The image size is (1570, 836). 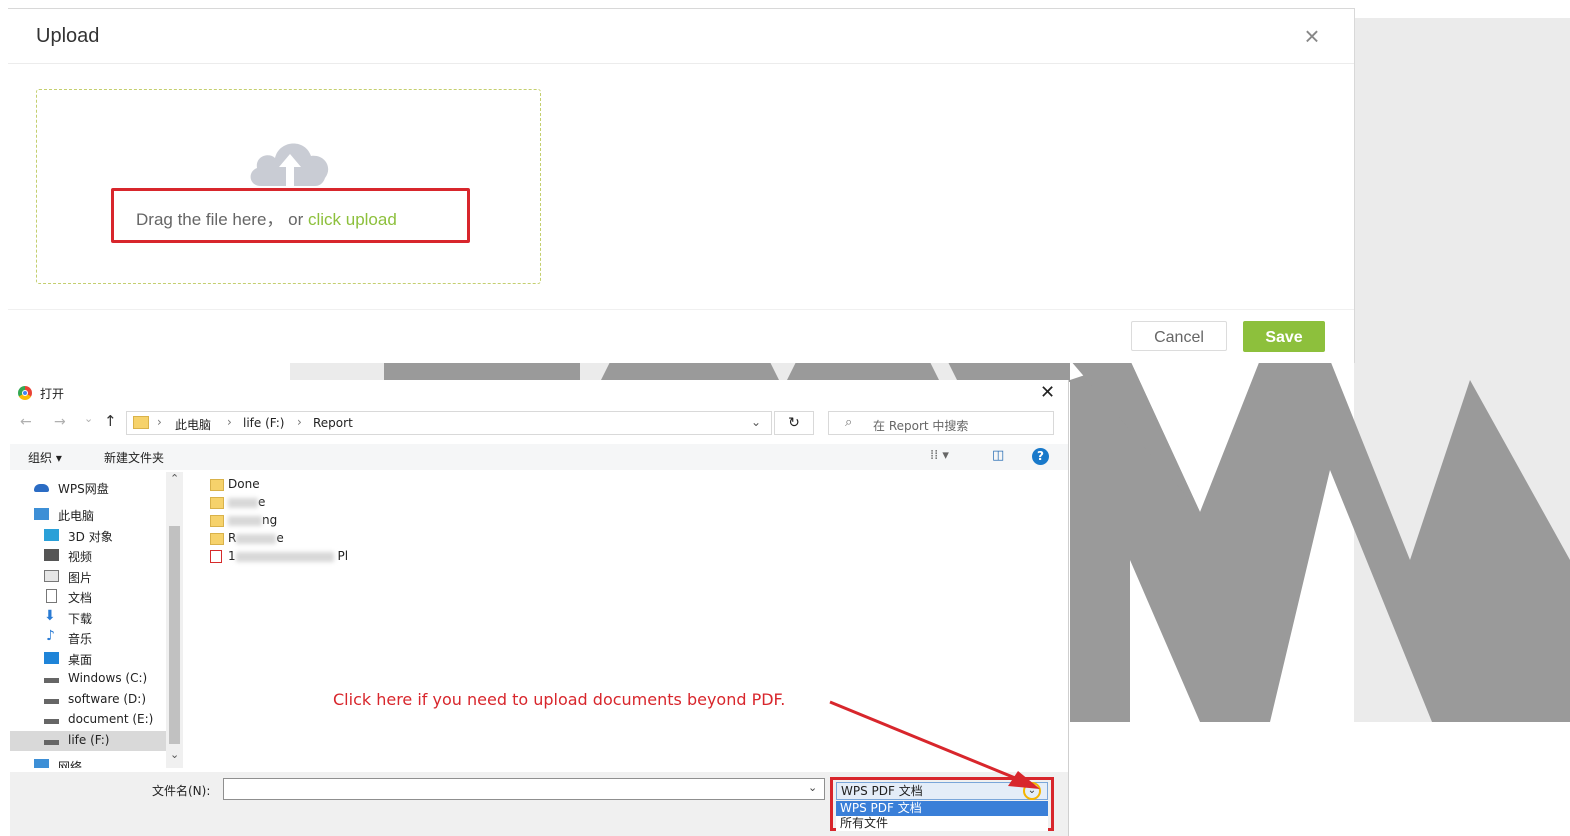 I want to click on music-icon: ♪, so click(x=50, y=636).